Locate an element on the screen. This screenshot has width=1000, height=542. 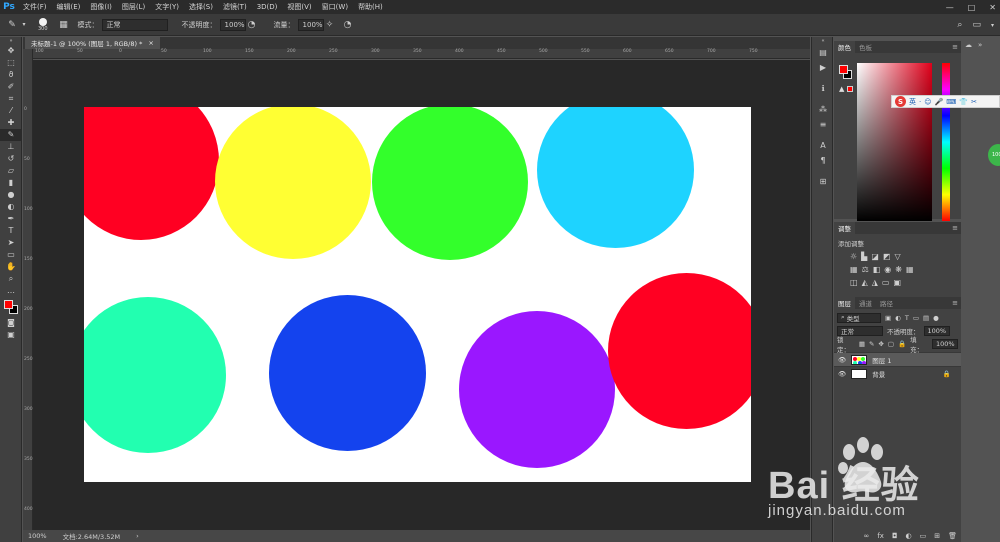
shape-filter-icon: ▭ is located at coordinates (916, 318).